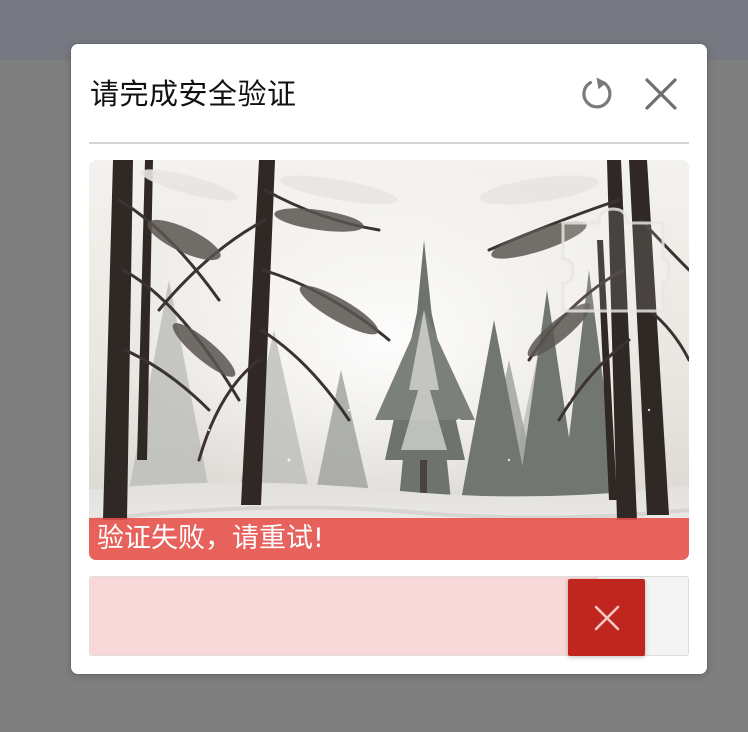 The image size is (748, 732). I want to click on refresh-button, so click(597, 94).